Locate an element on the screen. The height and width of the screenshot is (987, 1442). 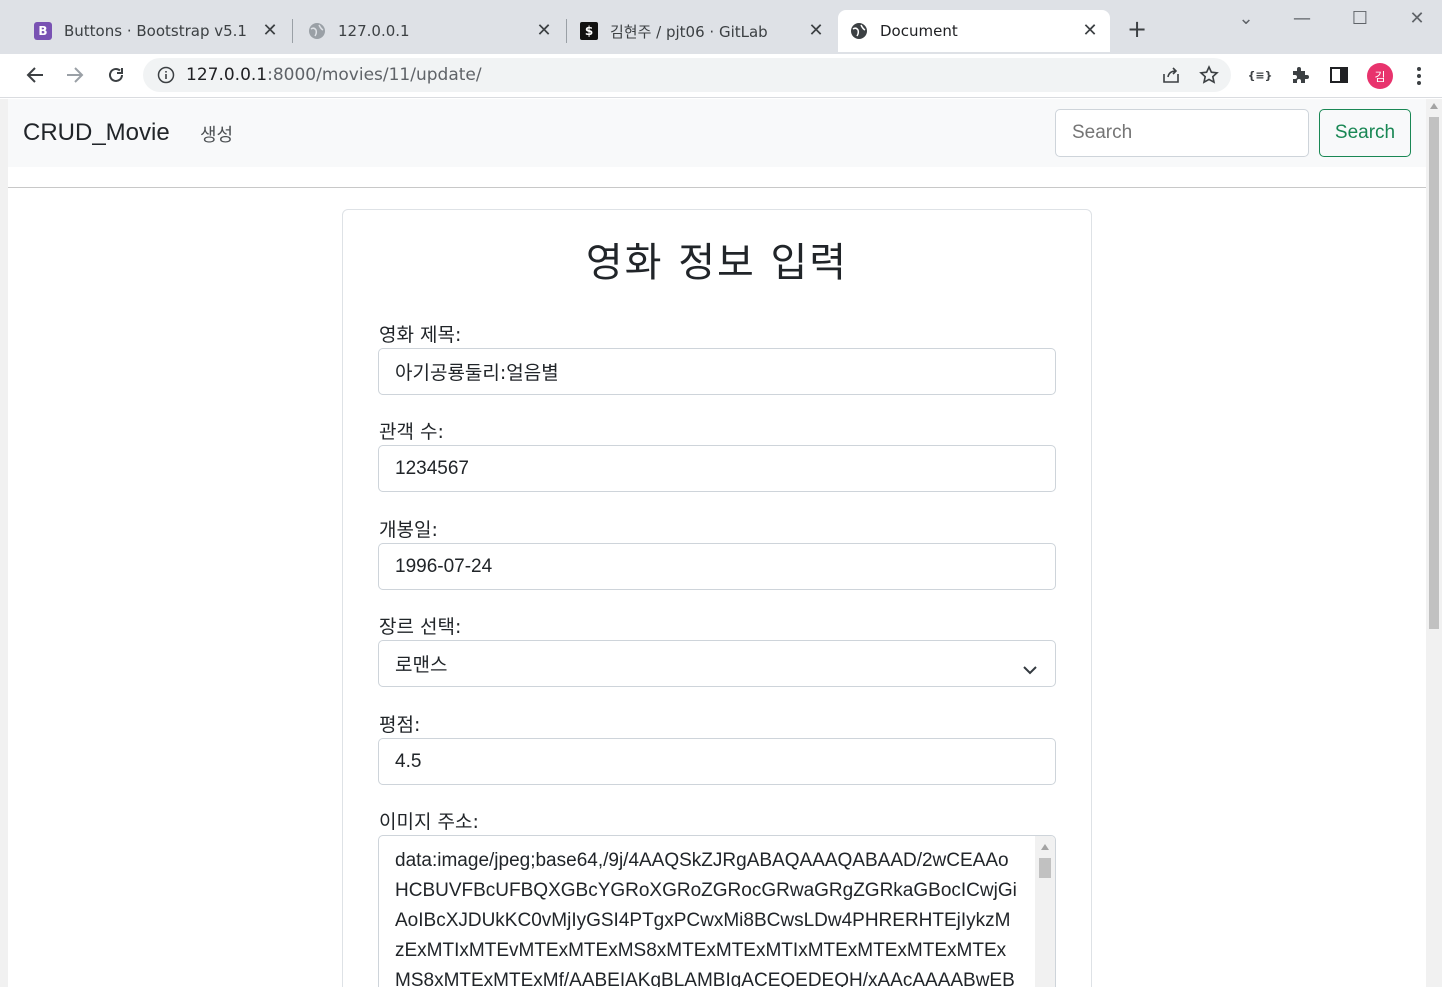
tab-localhost: 127.0.0.1 ✕ is located at coordinates (430, 31).